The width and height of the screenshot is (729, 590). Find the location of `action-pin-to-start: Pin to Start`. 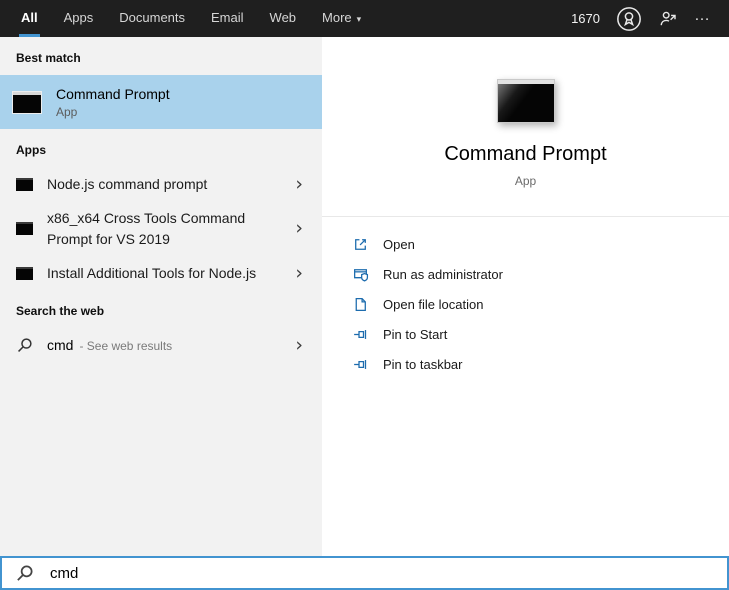

action-pin-to-start: Pin to Start is located at coordinates (540, 334).